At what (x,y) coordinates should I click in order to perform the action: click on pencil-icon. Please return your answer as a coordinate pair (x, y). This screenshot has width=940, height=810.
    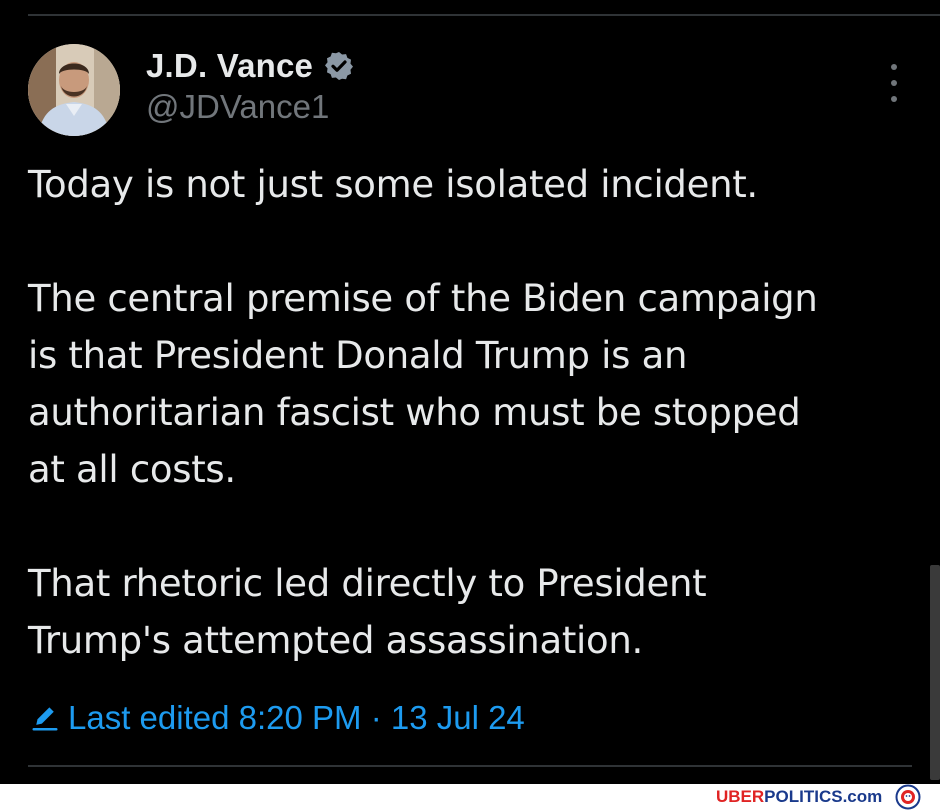
    Looking at the image, I should click on (45, 719).